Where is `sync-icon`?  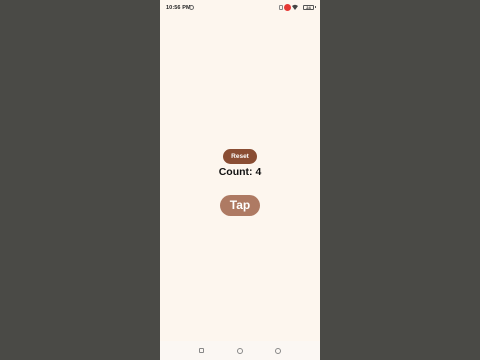 sync-icon is located at coordinates (191, 7).